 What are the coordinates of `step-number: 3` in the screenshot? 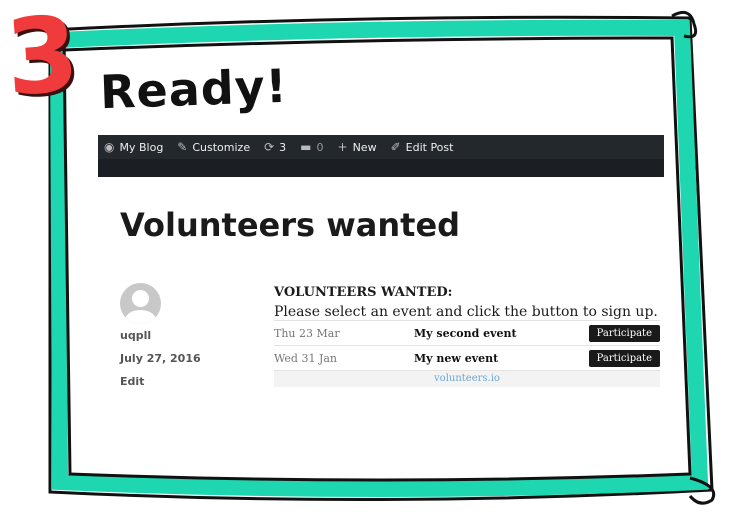 It's located at (42, 60).